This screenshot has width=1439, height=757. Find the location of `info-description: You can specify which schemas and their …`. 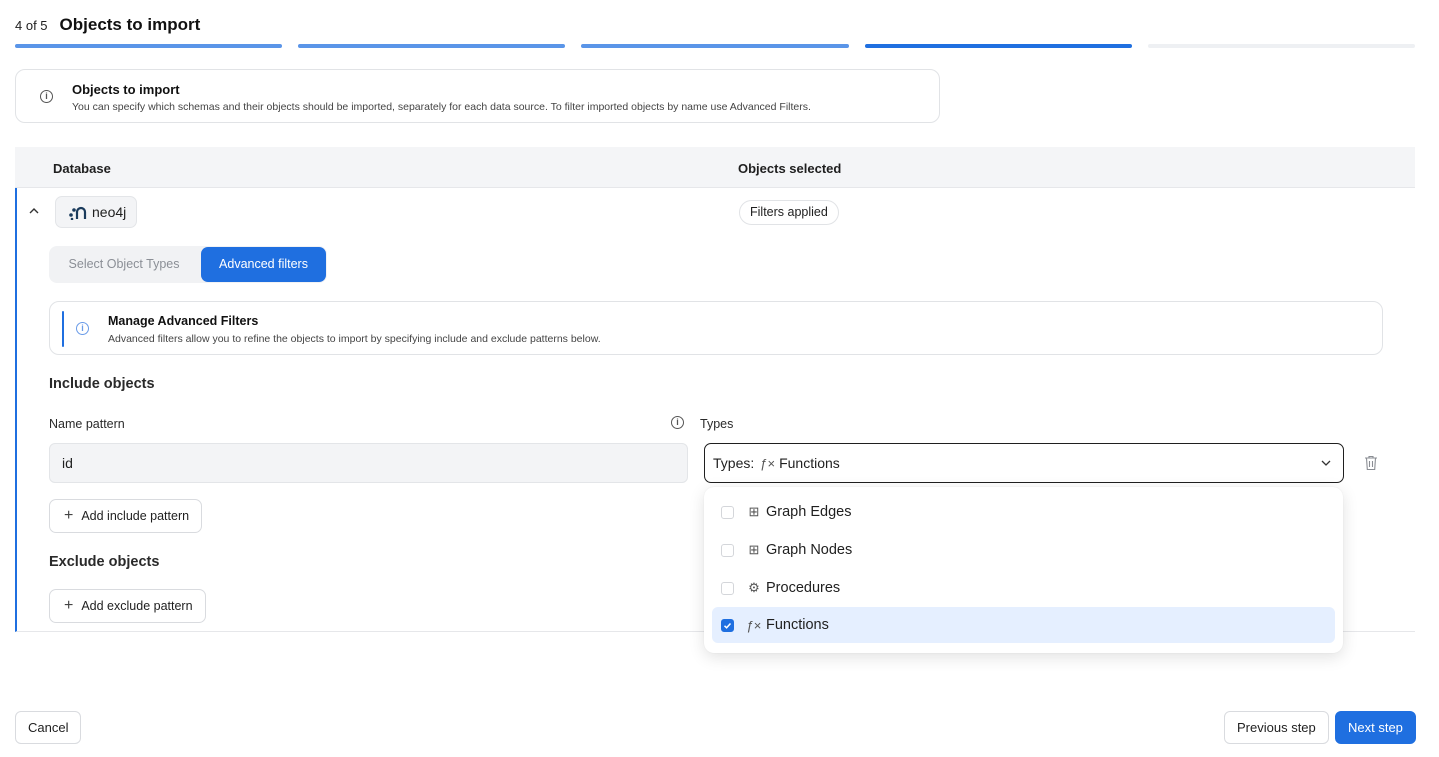

info-description: You can specify which schemas and their … is located at coordinates (441, 107).